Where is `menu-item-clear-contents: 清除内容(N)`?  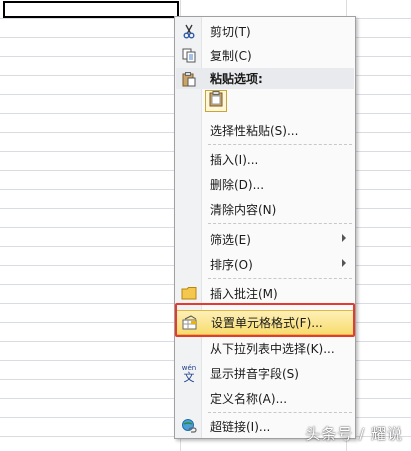 menu-item-clear-contents: 清除内容(N) is located at coordinates (265, 209).